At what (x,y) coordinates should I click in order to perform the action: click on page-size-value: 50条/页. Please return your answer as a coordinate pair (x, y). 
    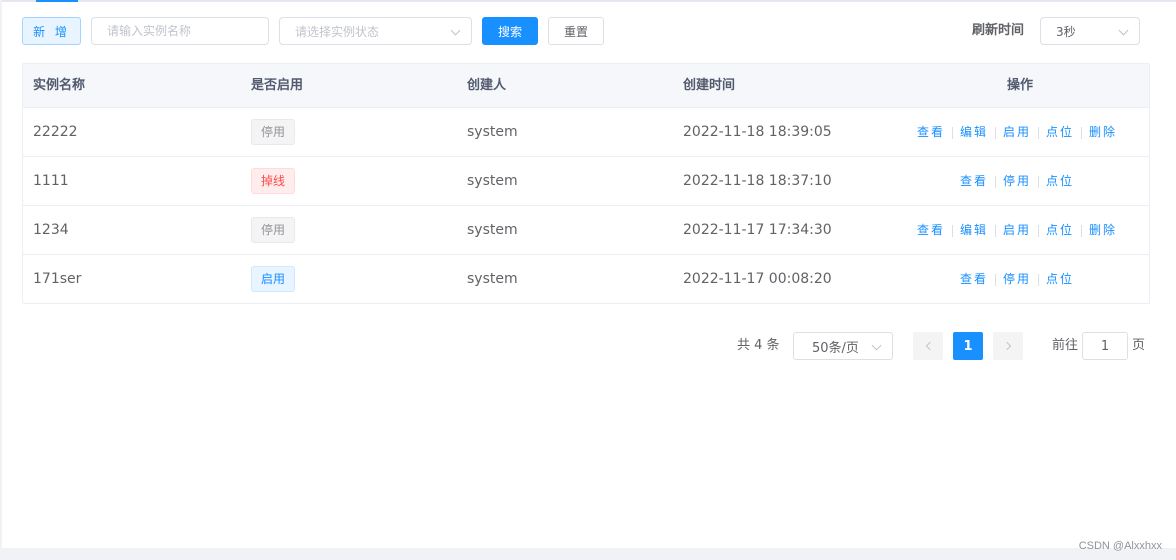
    Looking at the image, I should click on (835, 348).